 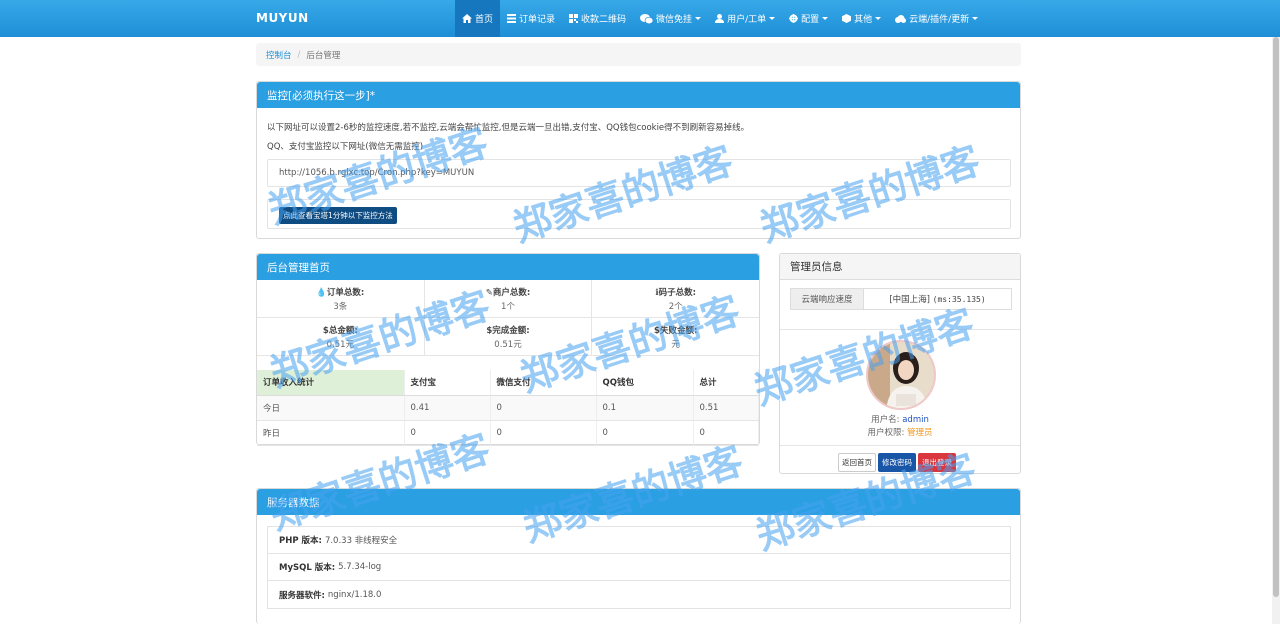 I want to click on server-item-value: 5.7.34-log, so click(x=360, y=567).